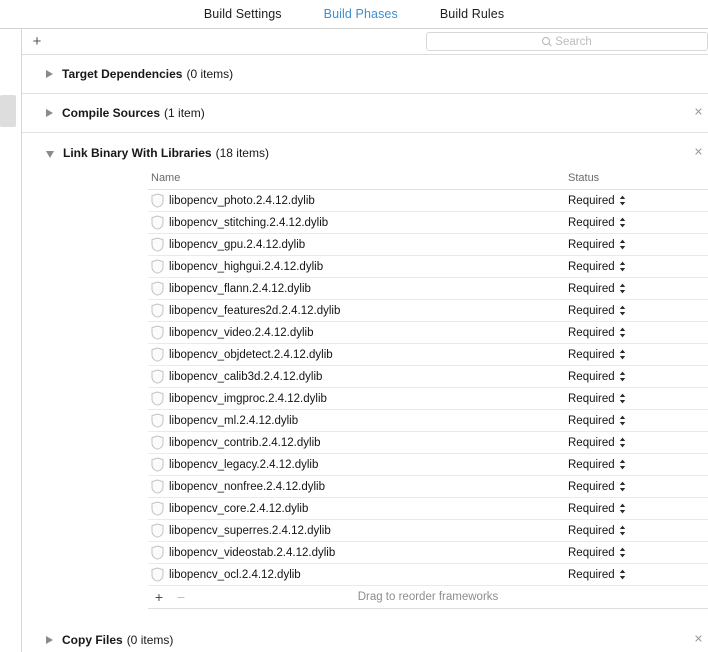 The height and width of the screenshot is (652, 708). What do you see at coordinates (358, 376) in the screenshot?
I see `framework-name-cell: libopencv_calib3d.2.4.12.dylib` at bounding box center [358, 376].